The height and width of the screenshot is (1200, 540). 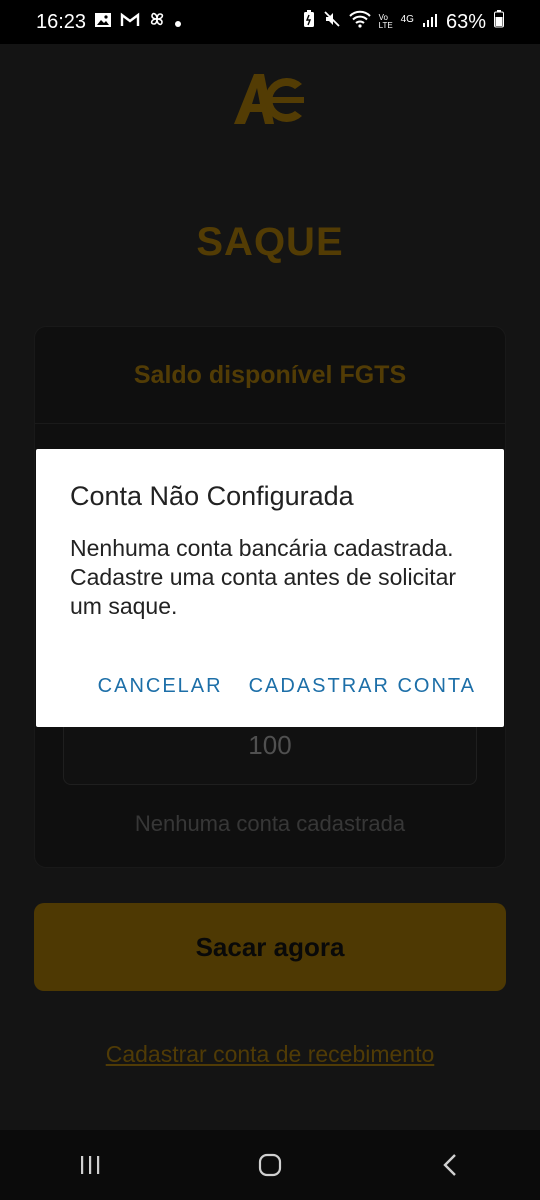 What do you see at coordinates (157, 22) in the screenshot?
I see `pinwheel-icon` at bounding box center [157, 22].